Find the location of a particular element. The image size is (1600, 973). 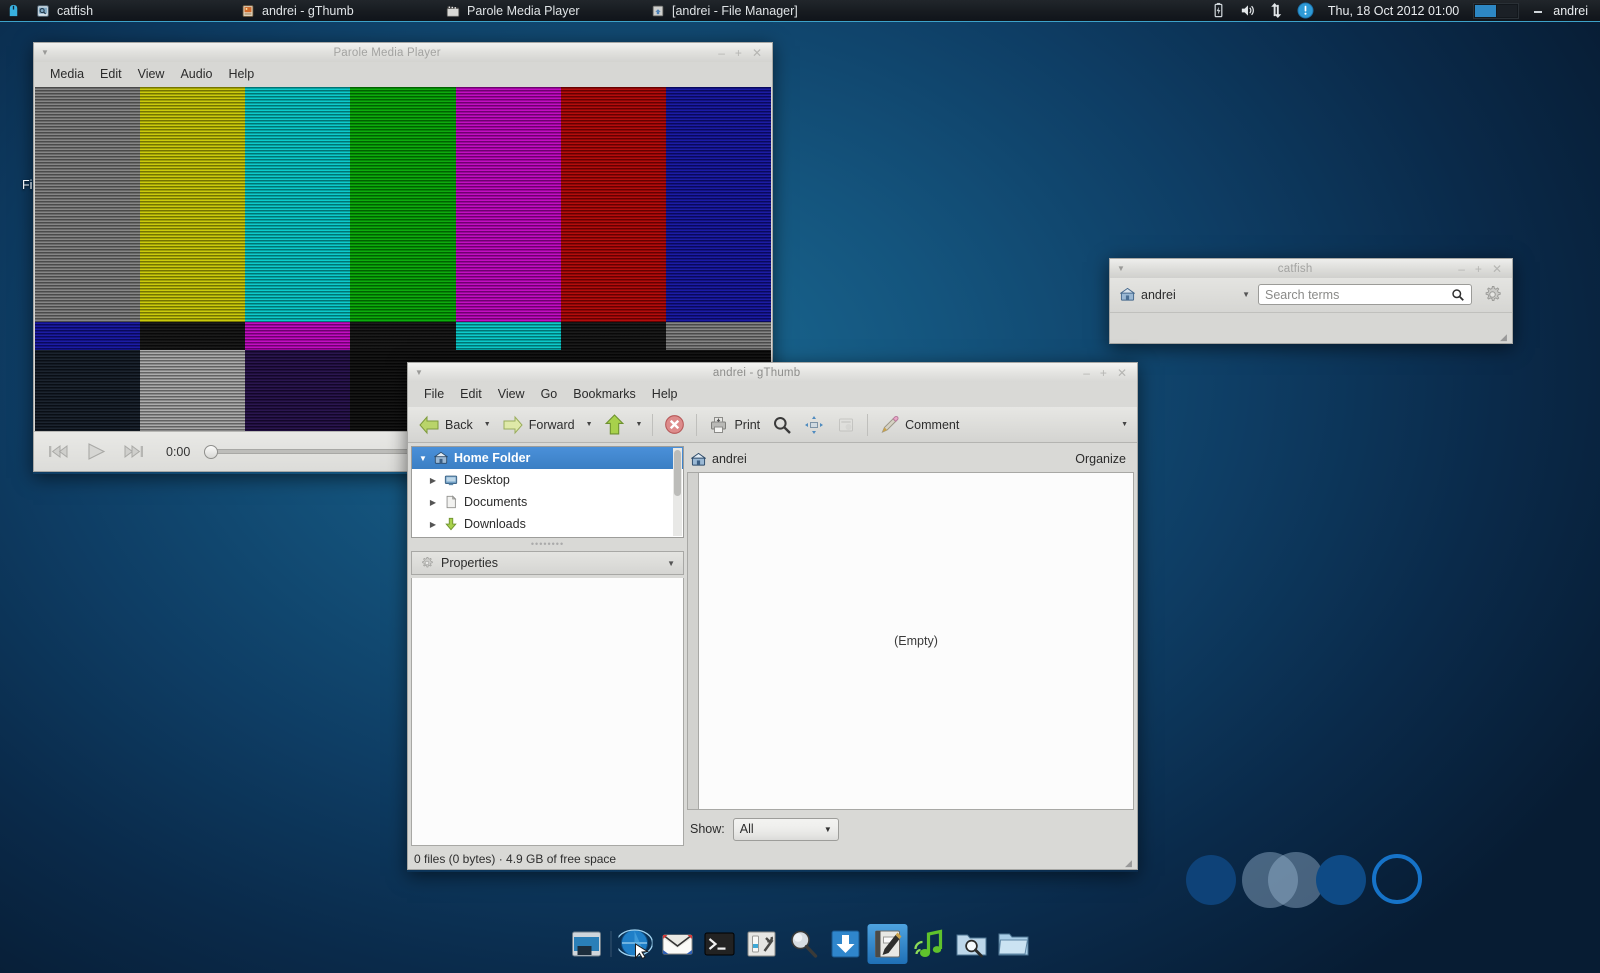

volume-icon is located at coordinates (1247, 10).